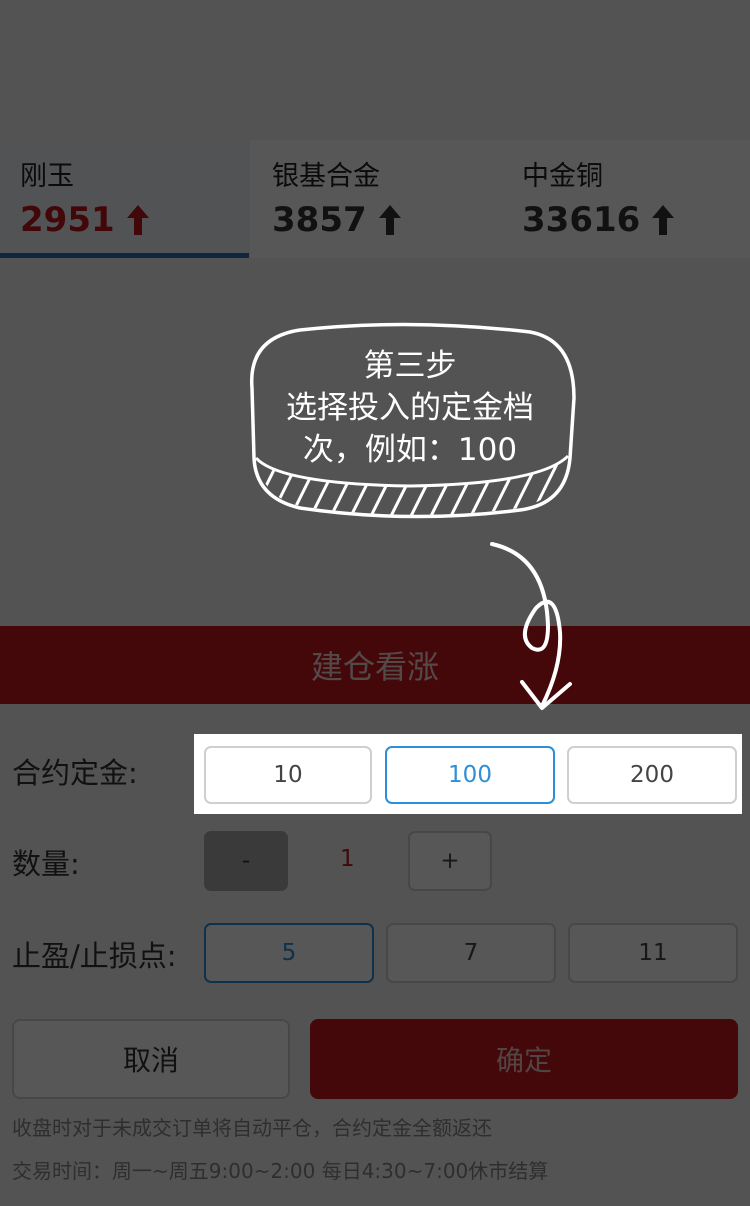 Image resolution: width=750 pixels, height=1206 pixels. What do you see at coordinates (410, 450) in the screenshot?
I see `tutorial-line-3: 次，例如：100` at bounding box center [410, 450].